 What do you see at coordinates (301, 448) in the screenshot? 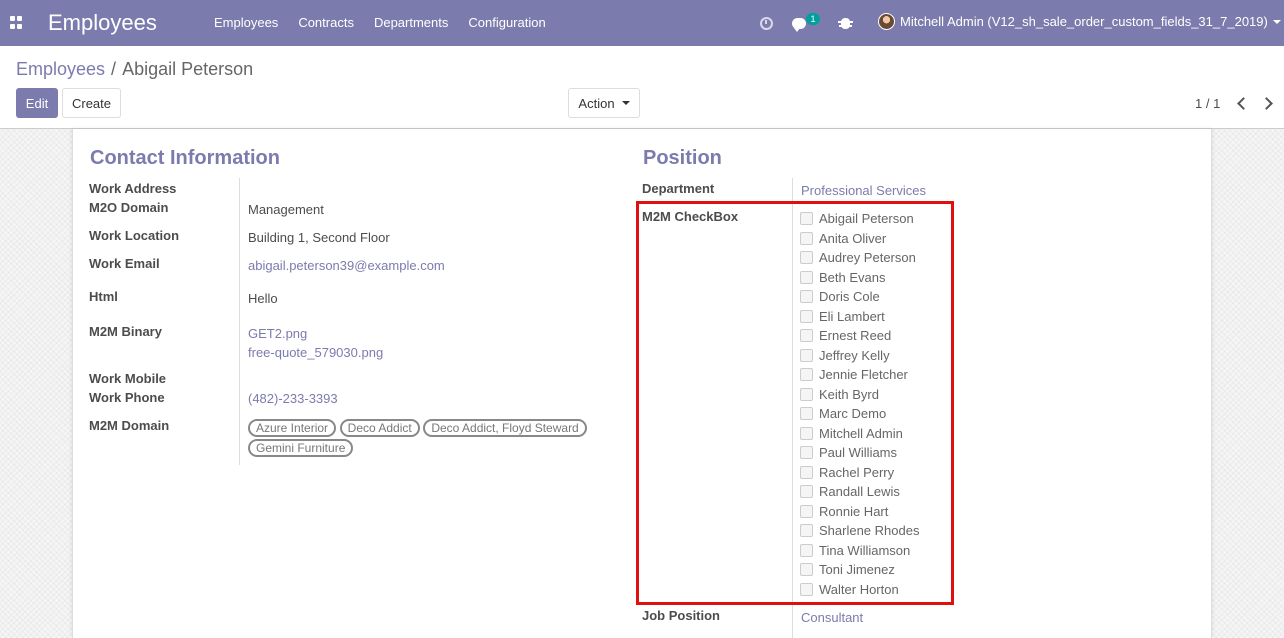
I see `tag-badge: Gemini Furniture` at bounding box center [301, 448].